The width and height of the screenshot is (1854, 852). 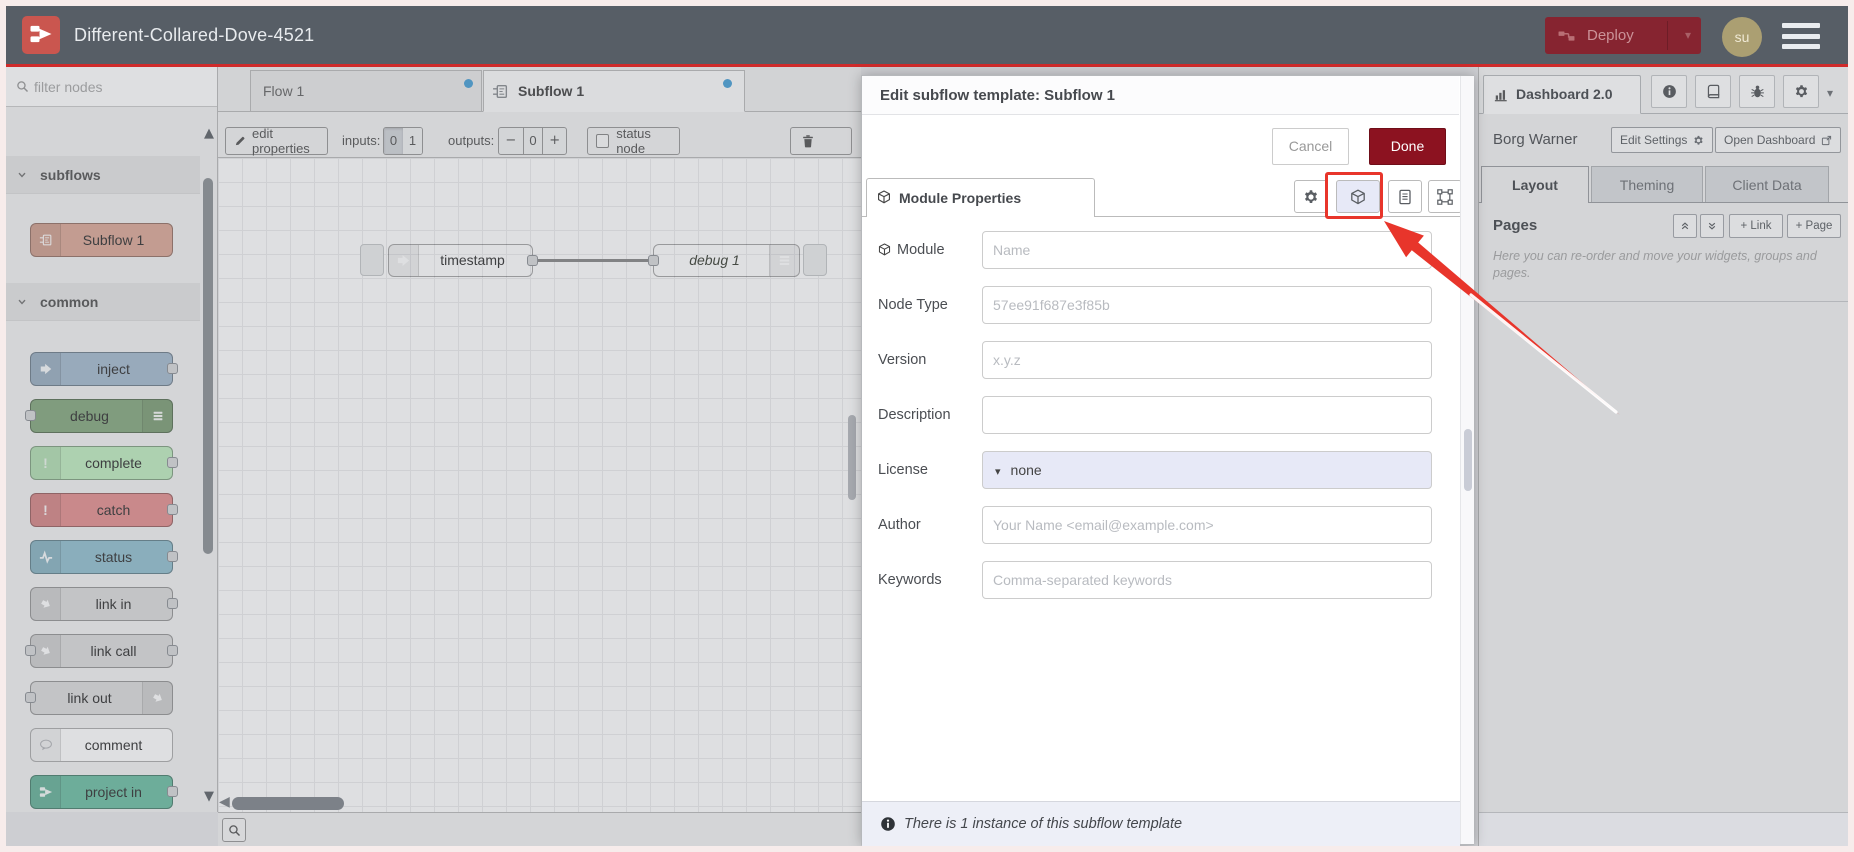 What do you see at coordinates (22, 176) in the screenshot?
I see `chevron-down-icon` at bounding box center [22, 176].